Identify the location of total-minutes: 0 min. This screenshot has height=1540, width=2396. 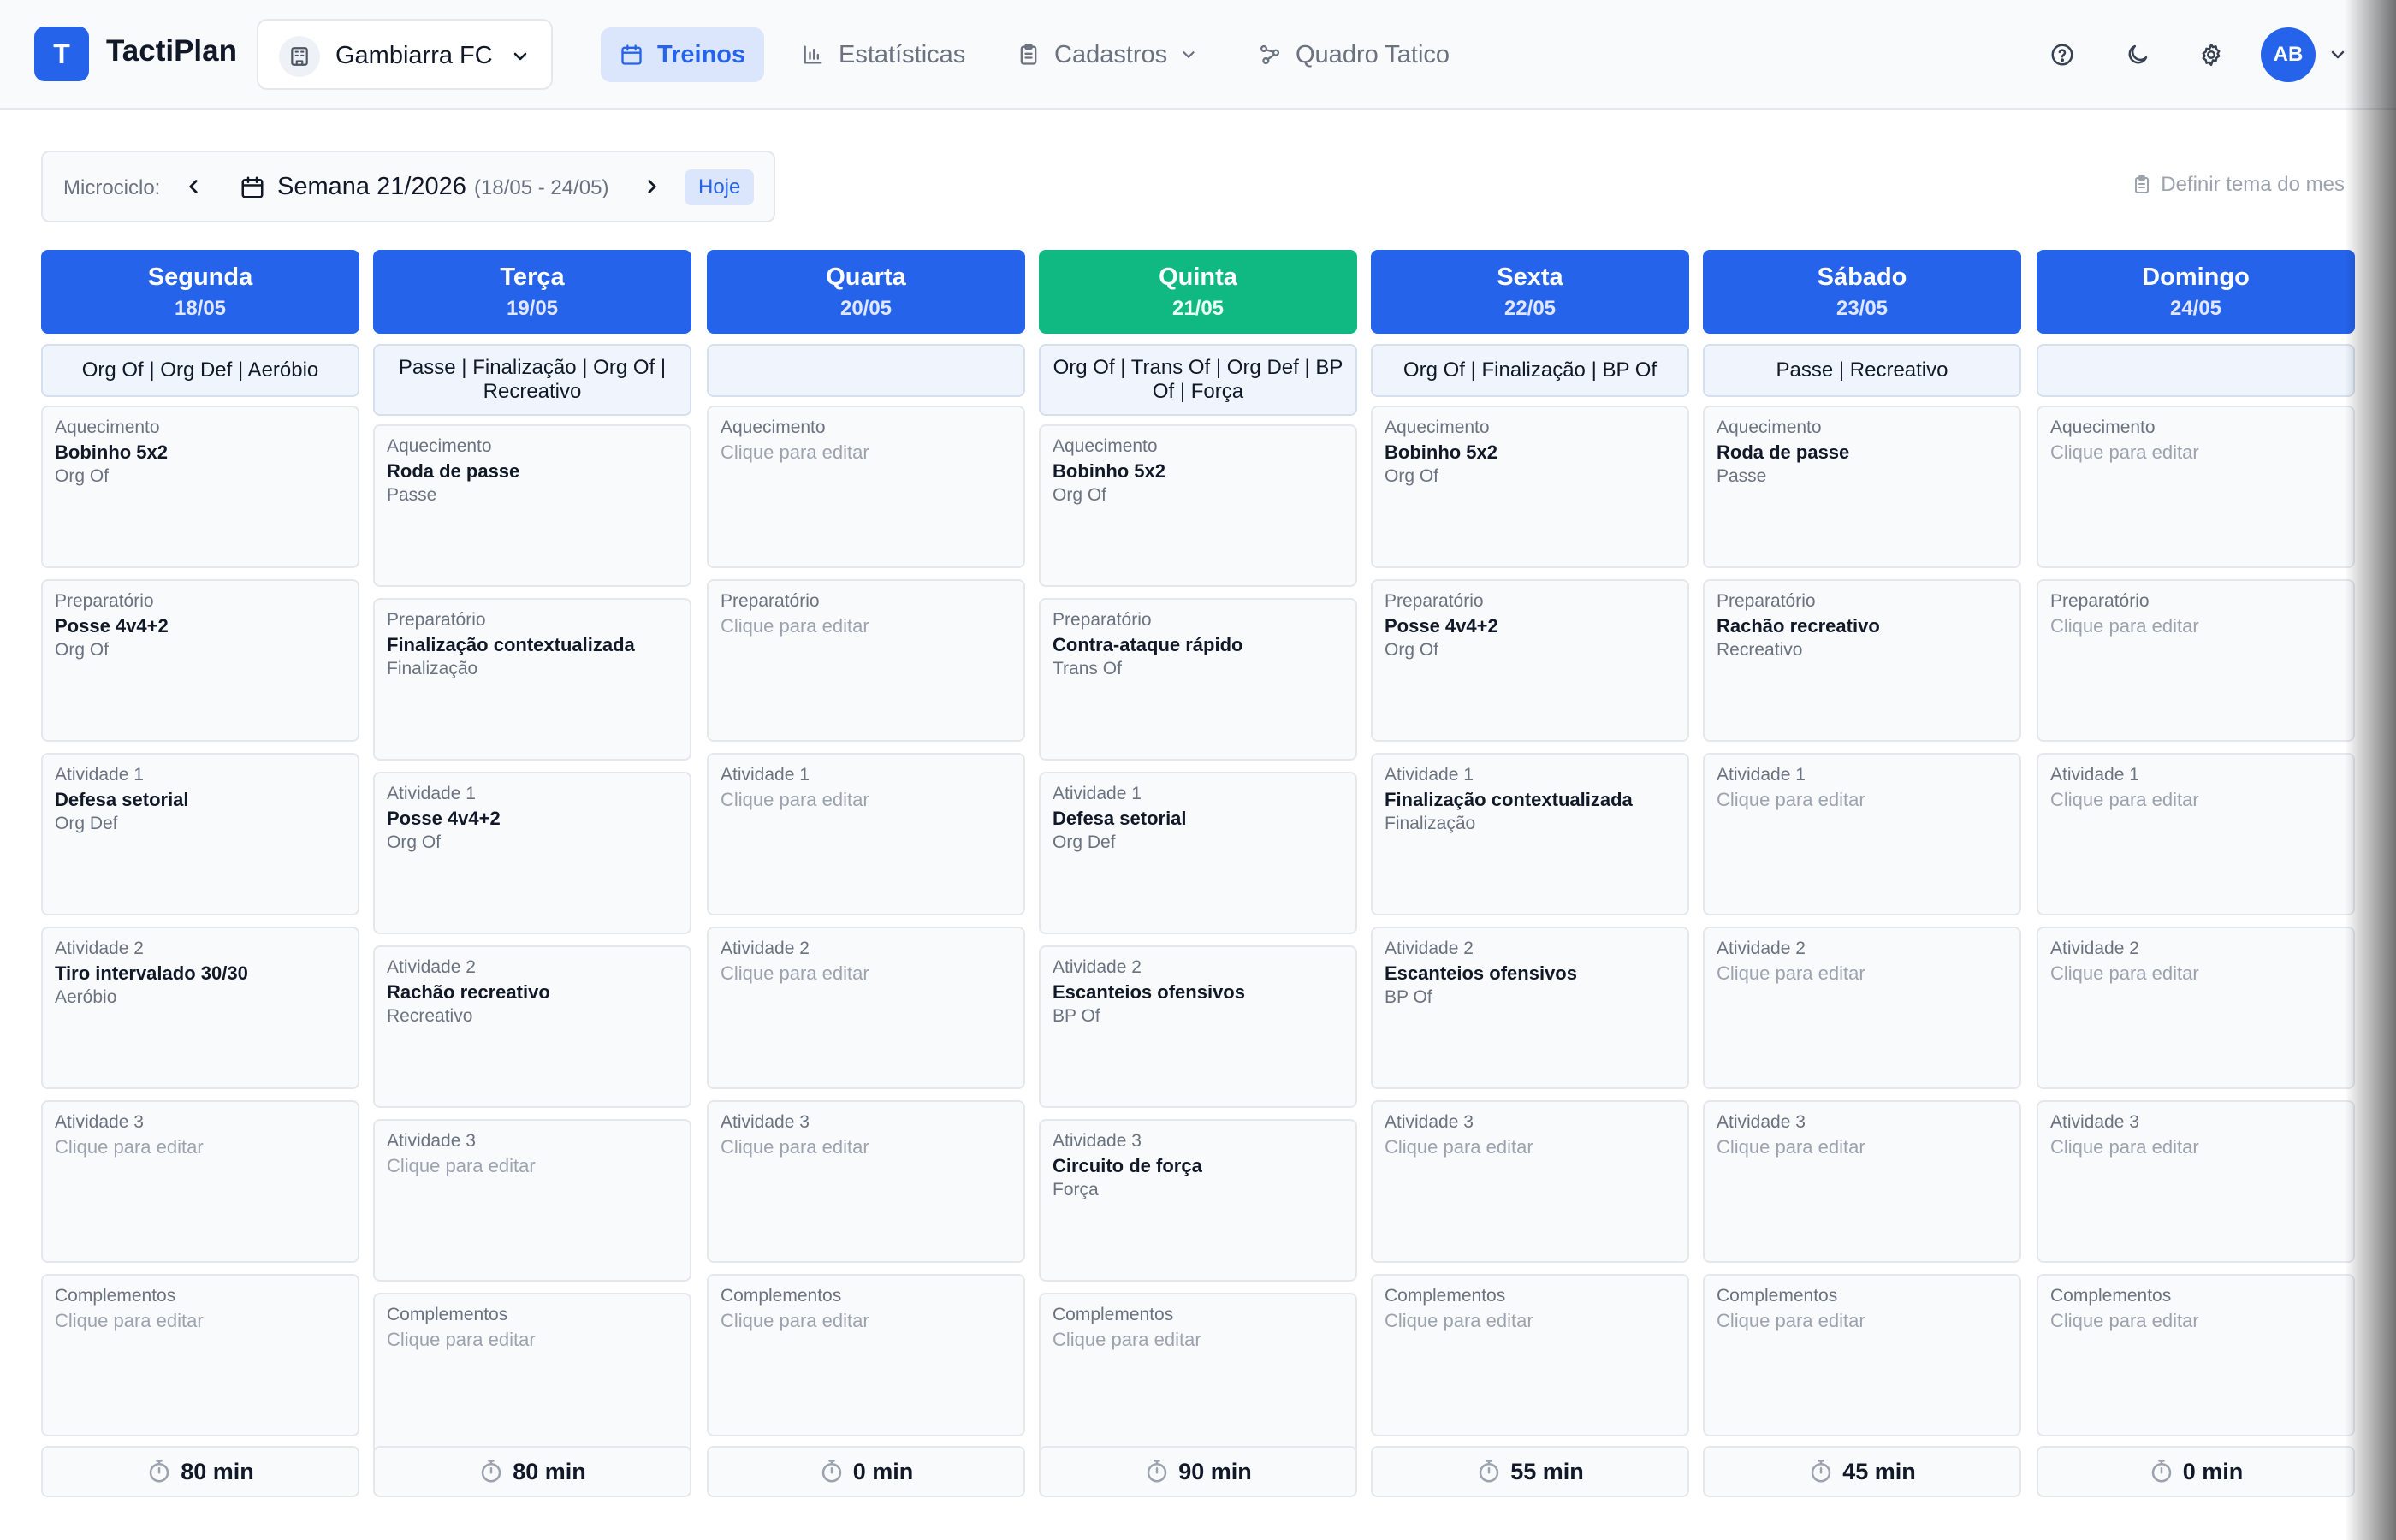
(883, 1471).